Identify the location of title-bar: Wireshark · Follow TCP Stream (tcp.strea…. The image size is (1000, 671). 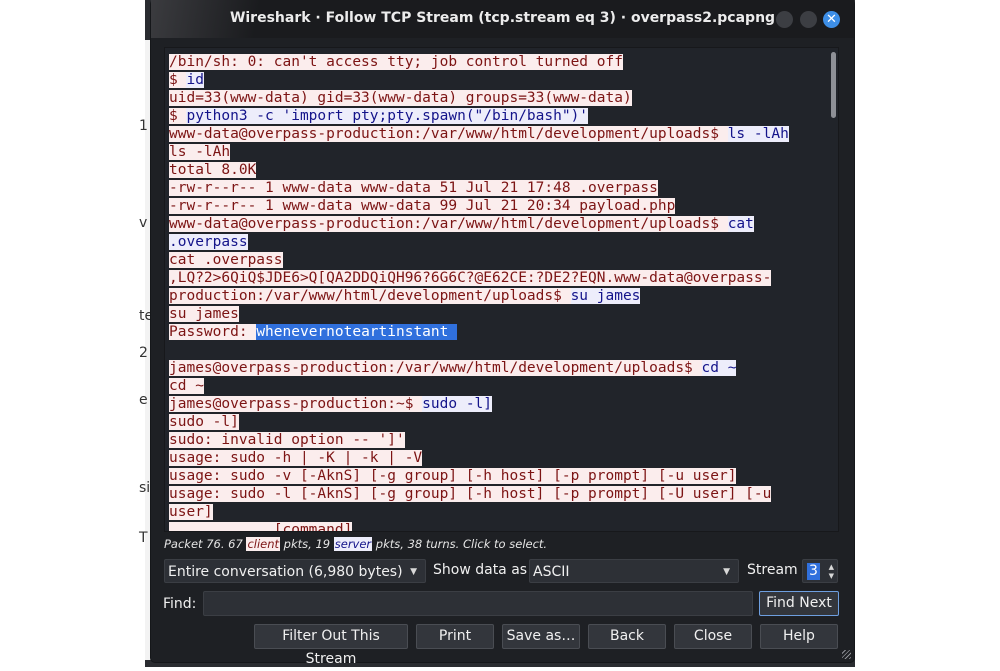
(502, 19).